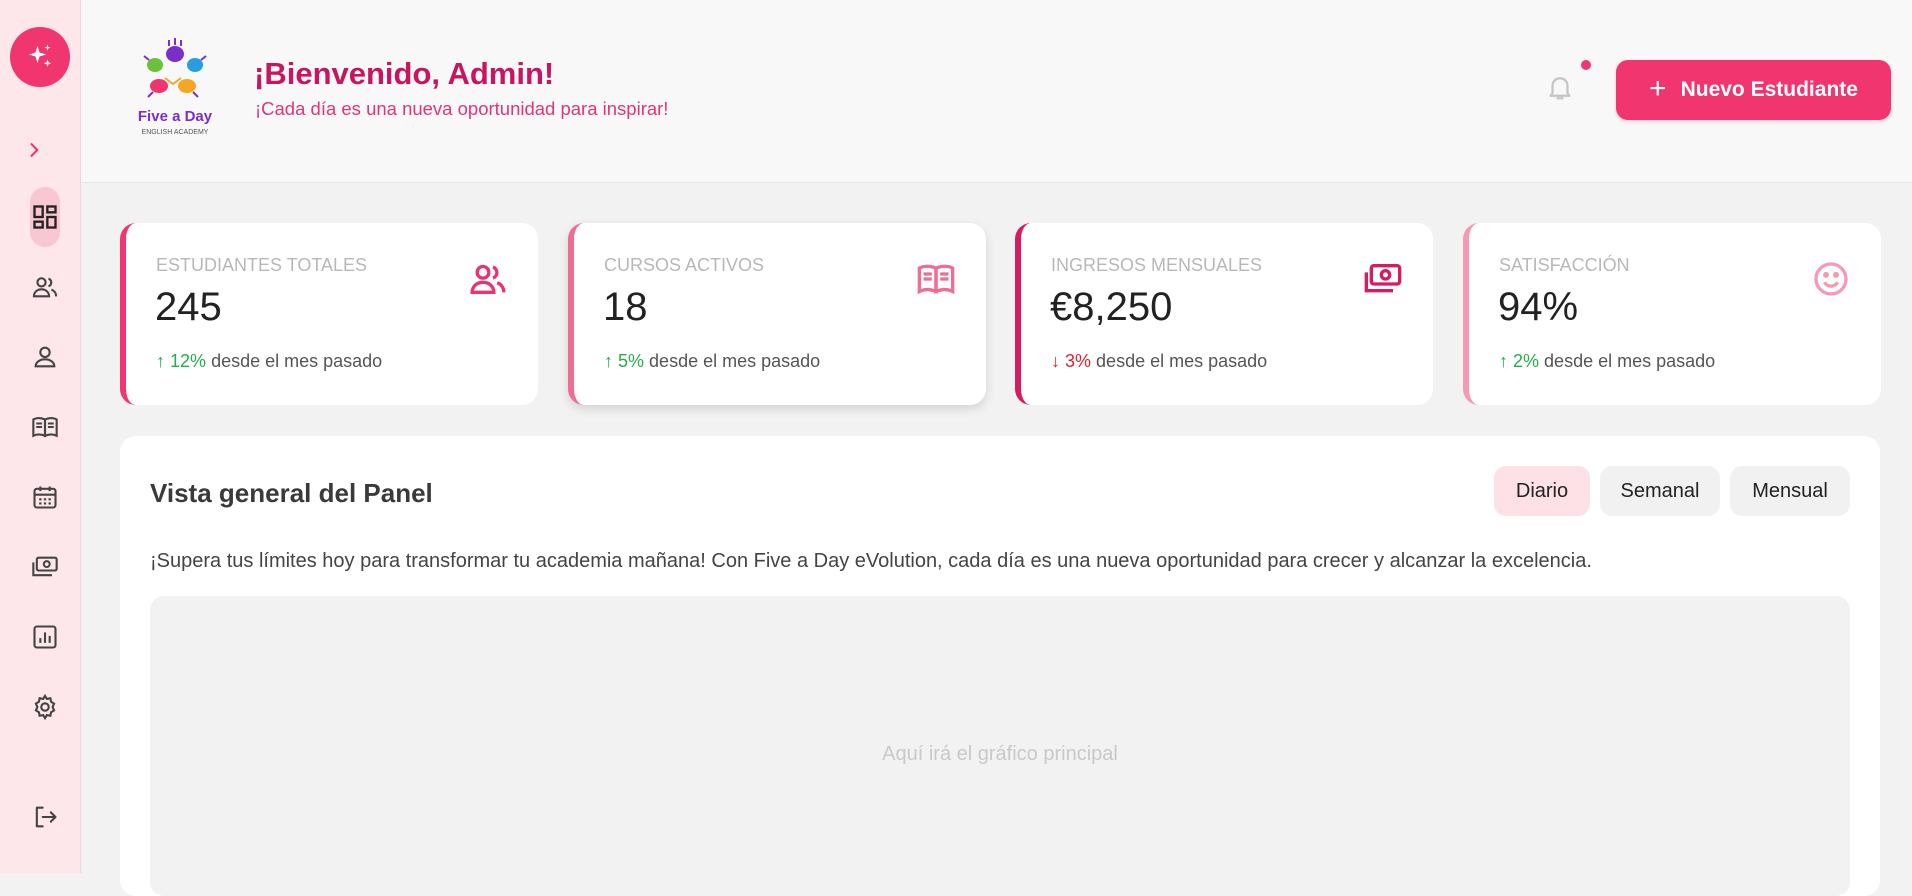 Image resolution: width=1912 pixels, height=896 pixels. I want to click on sidebar-item-reports, so click(45, 637).